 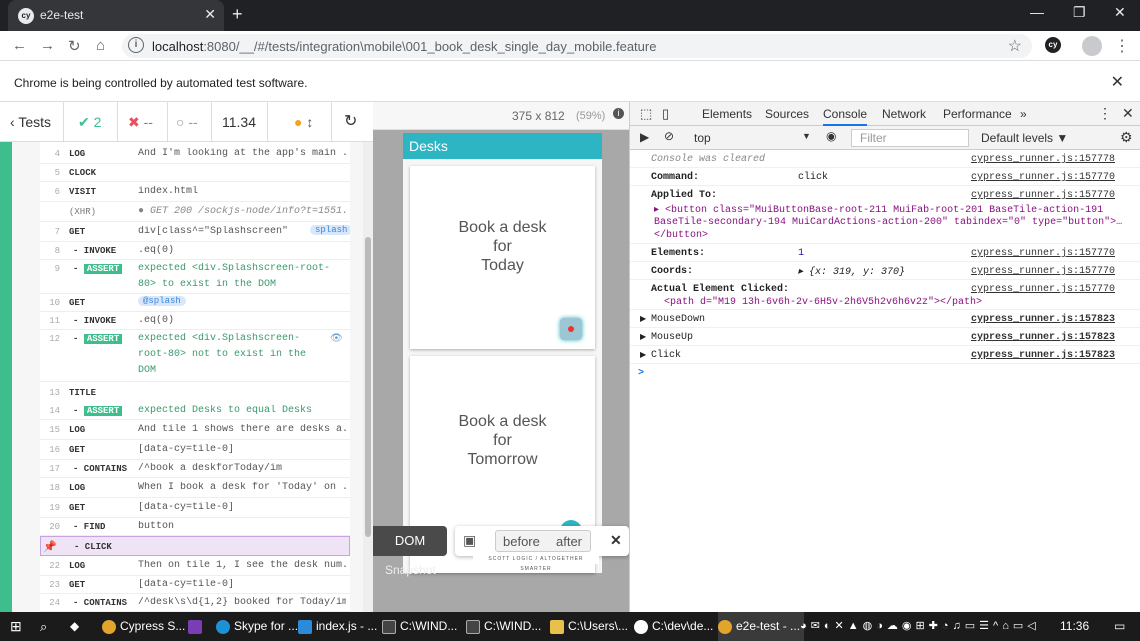 I want to click on list-item: 14 - ASSERT expected Desks to equal Desks, so click(x=195, y=411).